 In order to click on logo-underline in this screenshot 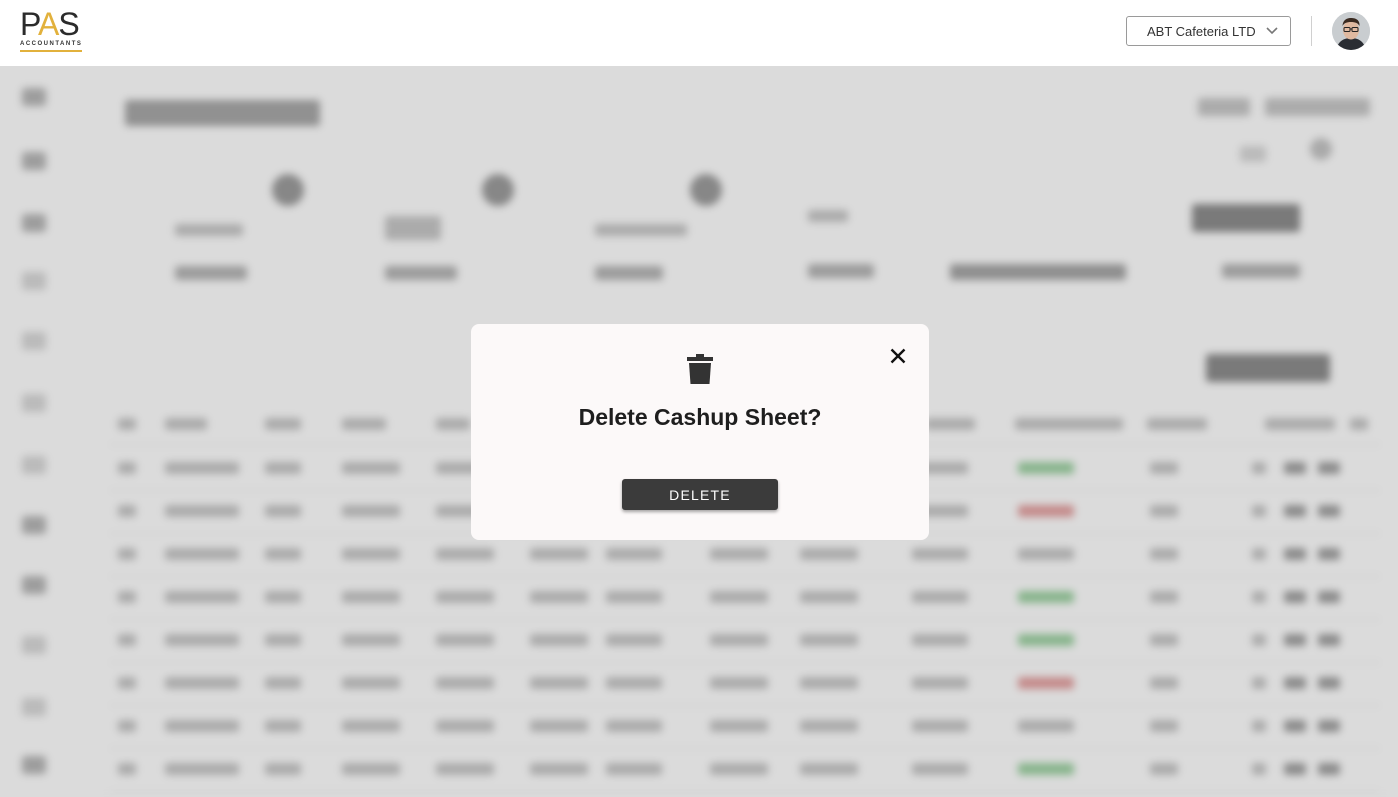, I will do `click(51, 51)`.